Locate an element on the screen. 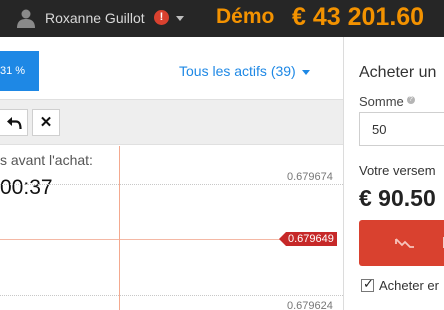 Image resolution: width=444 pixels, height=310 pixels. top-bar: Roxanne Guillot ! Démo € 43 201.60 is located at coordinates (222, 18).